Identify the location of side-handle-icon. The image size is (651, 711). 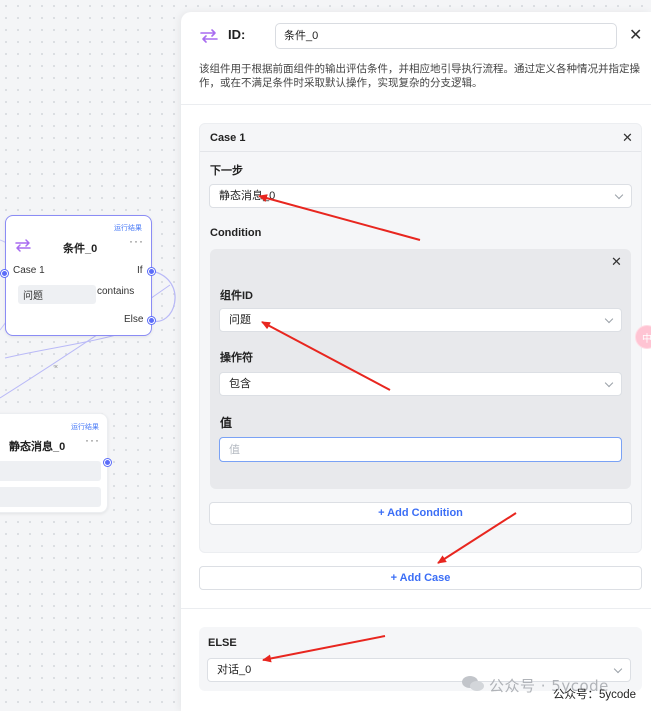
(643, 337).